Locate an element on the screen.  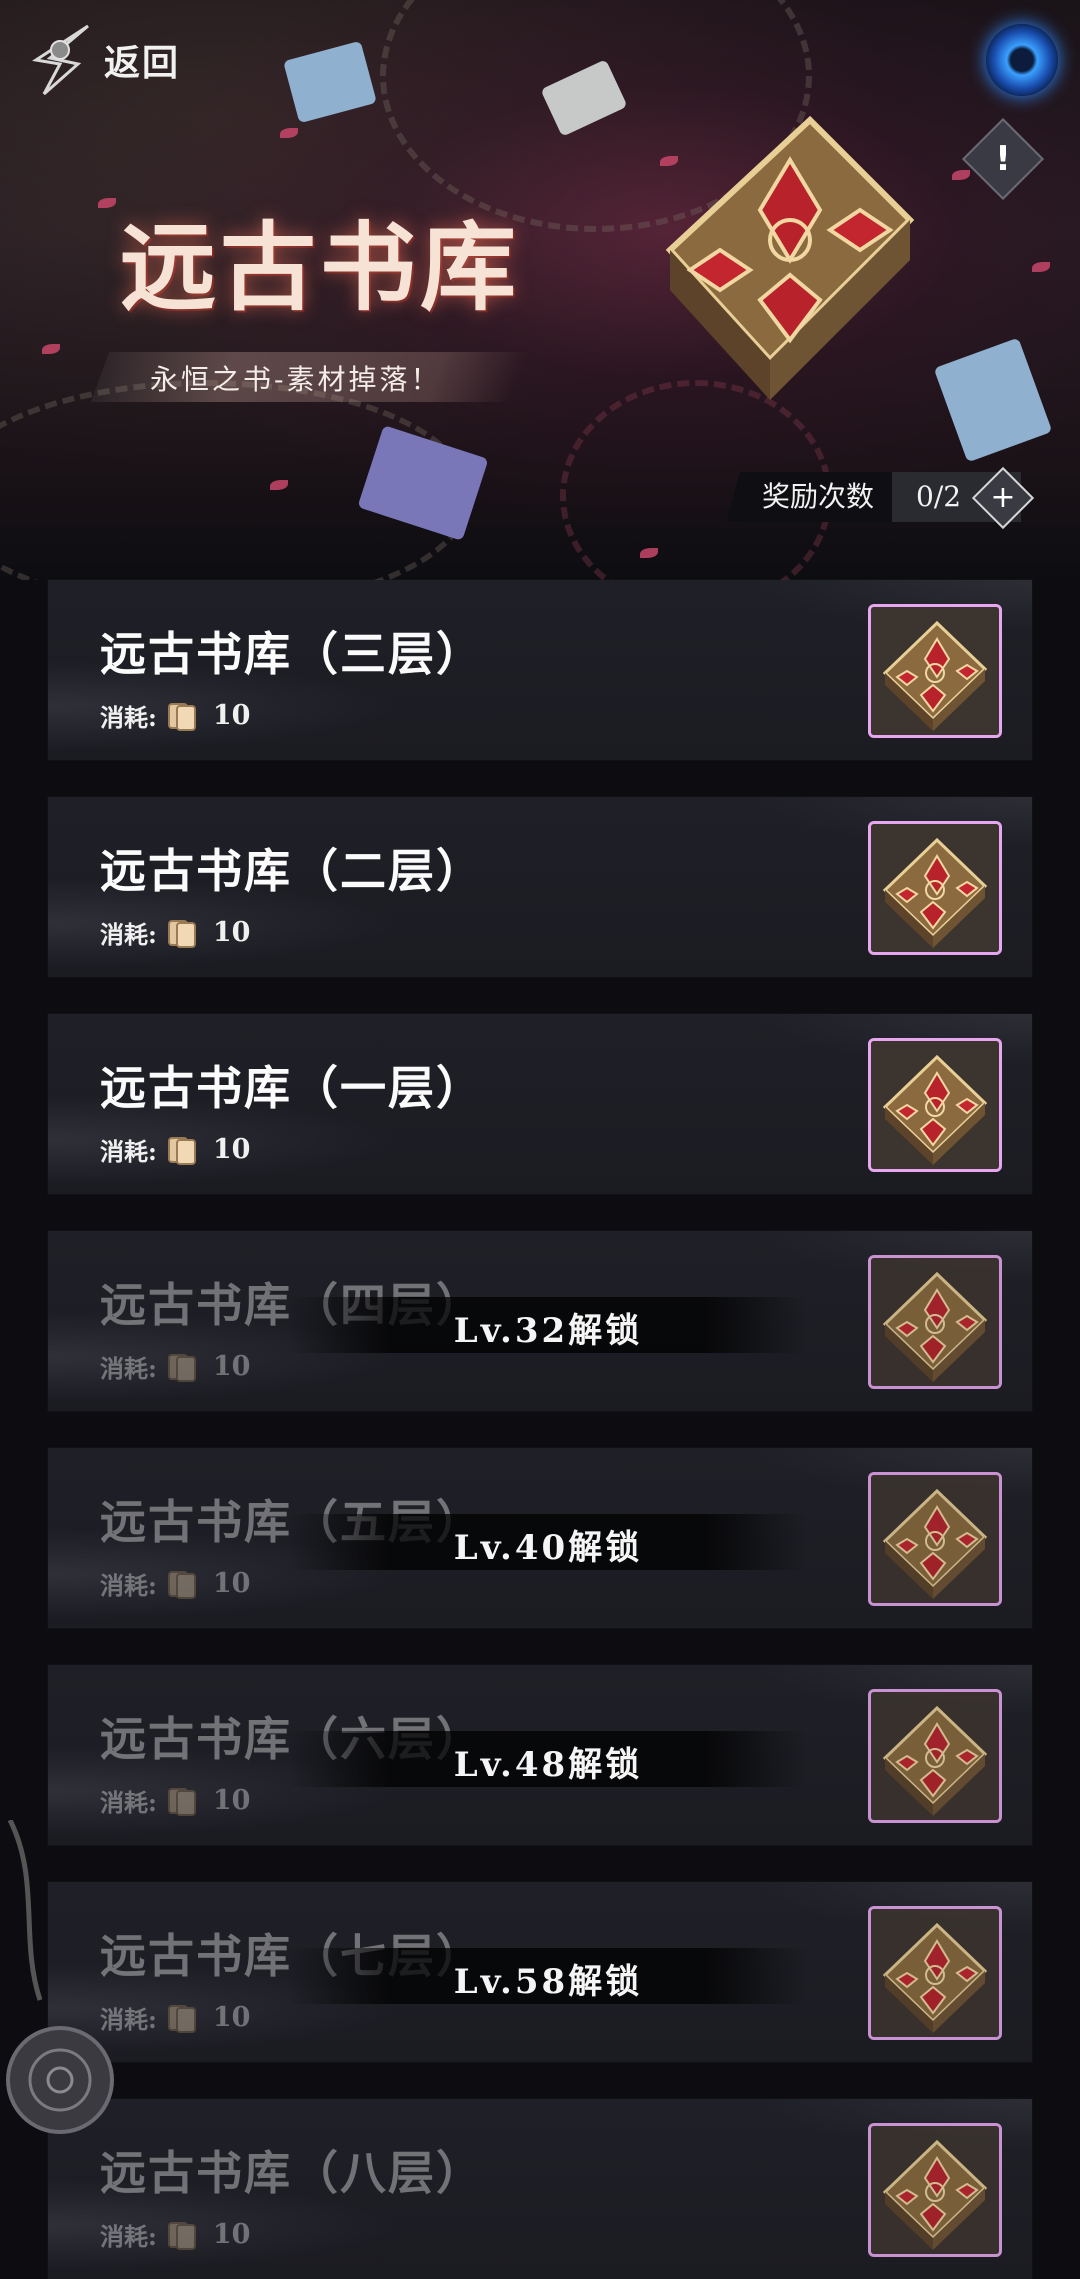
rose-decoration-icon is located at coordinates (60, 1977).